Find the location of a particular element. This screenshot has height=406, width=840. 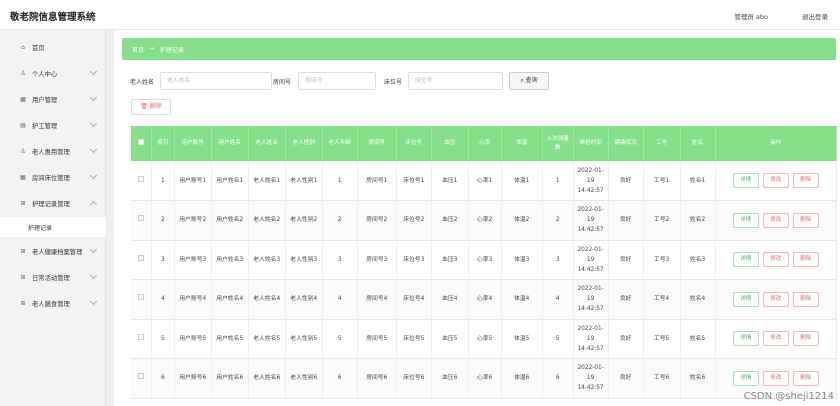

column-header: 索引 is located at coordinates (163, 143).